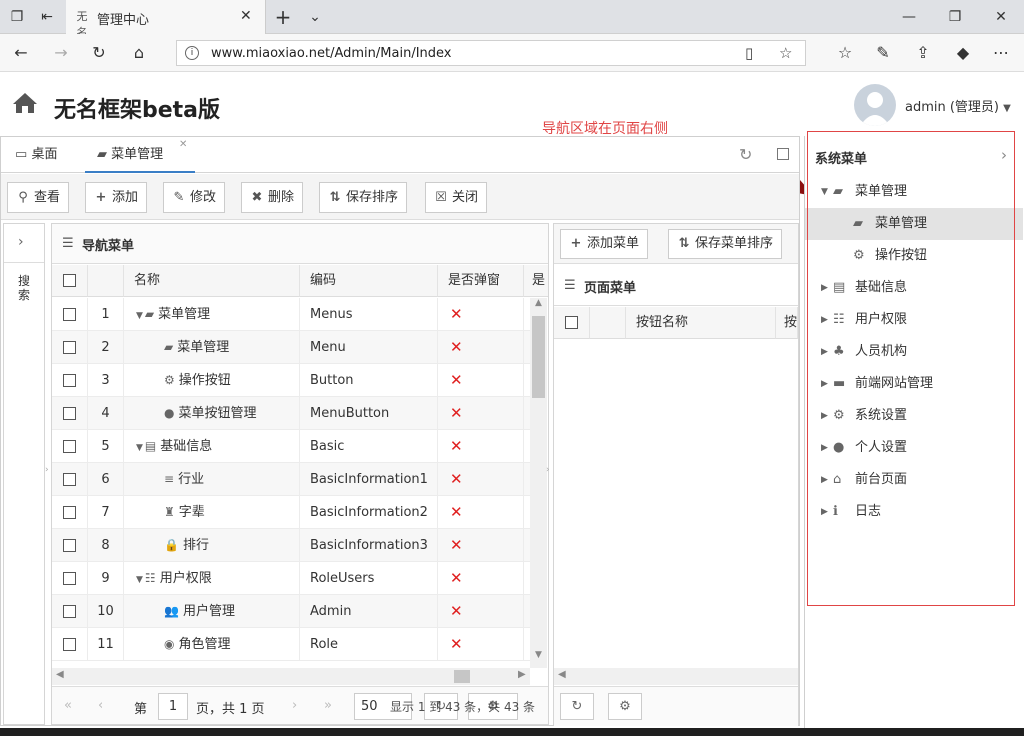 Image resolution: width=1024 pixels, height=736 pixels. Describe the element at coordinates (139, 53) in the screenshot. I see `home-icon: ⌂` at that location.